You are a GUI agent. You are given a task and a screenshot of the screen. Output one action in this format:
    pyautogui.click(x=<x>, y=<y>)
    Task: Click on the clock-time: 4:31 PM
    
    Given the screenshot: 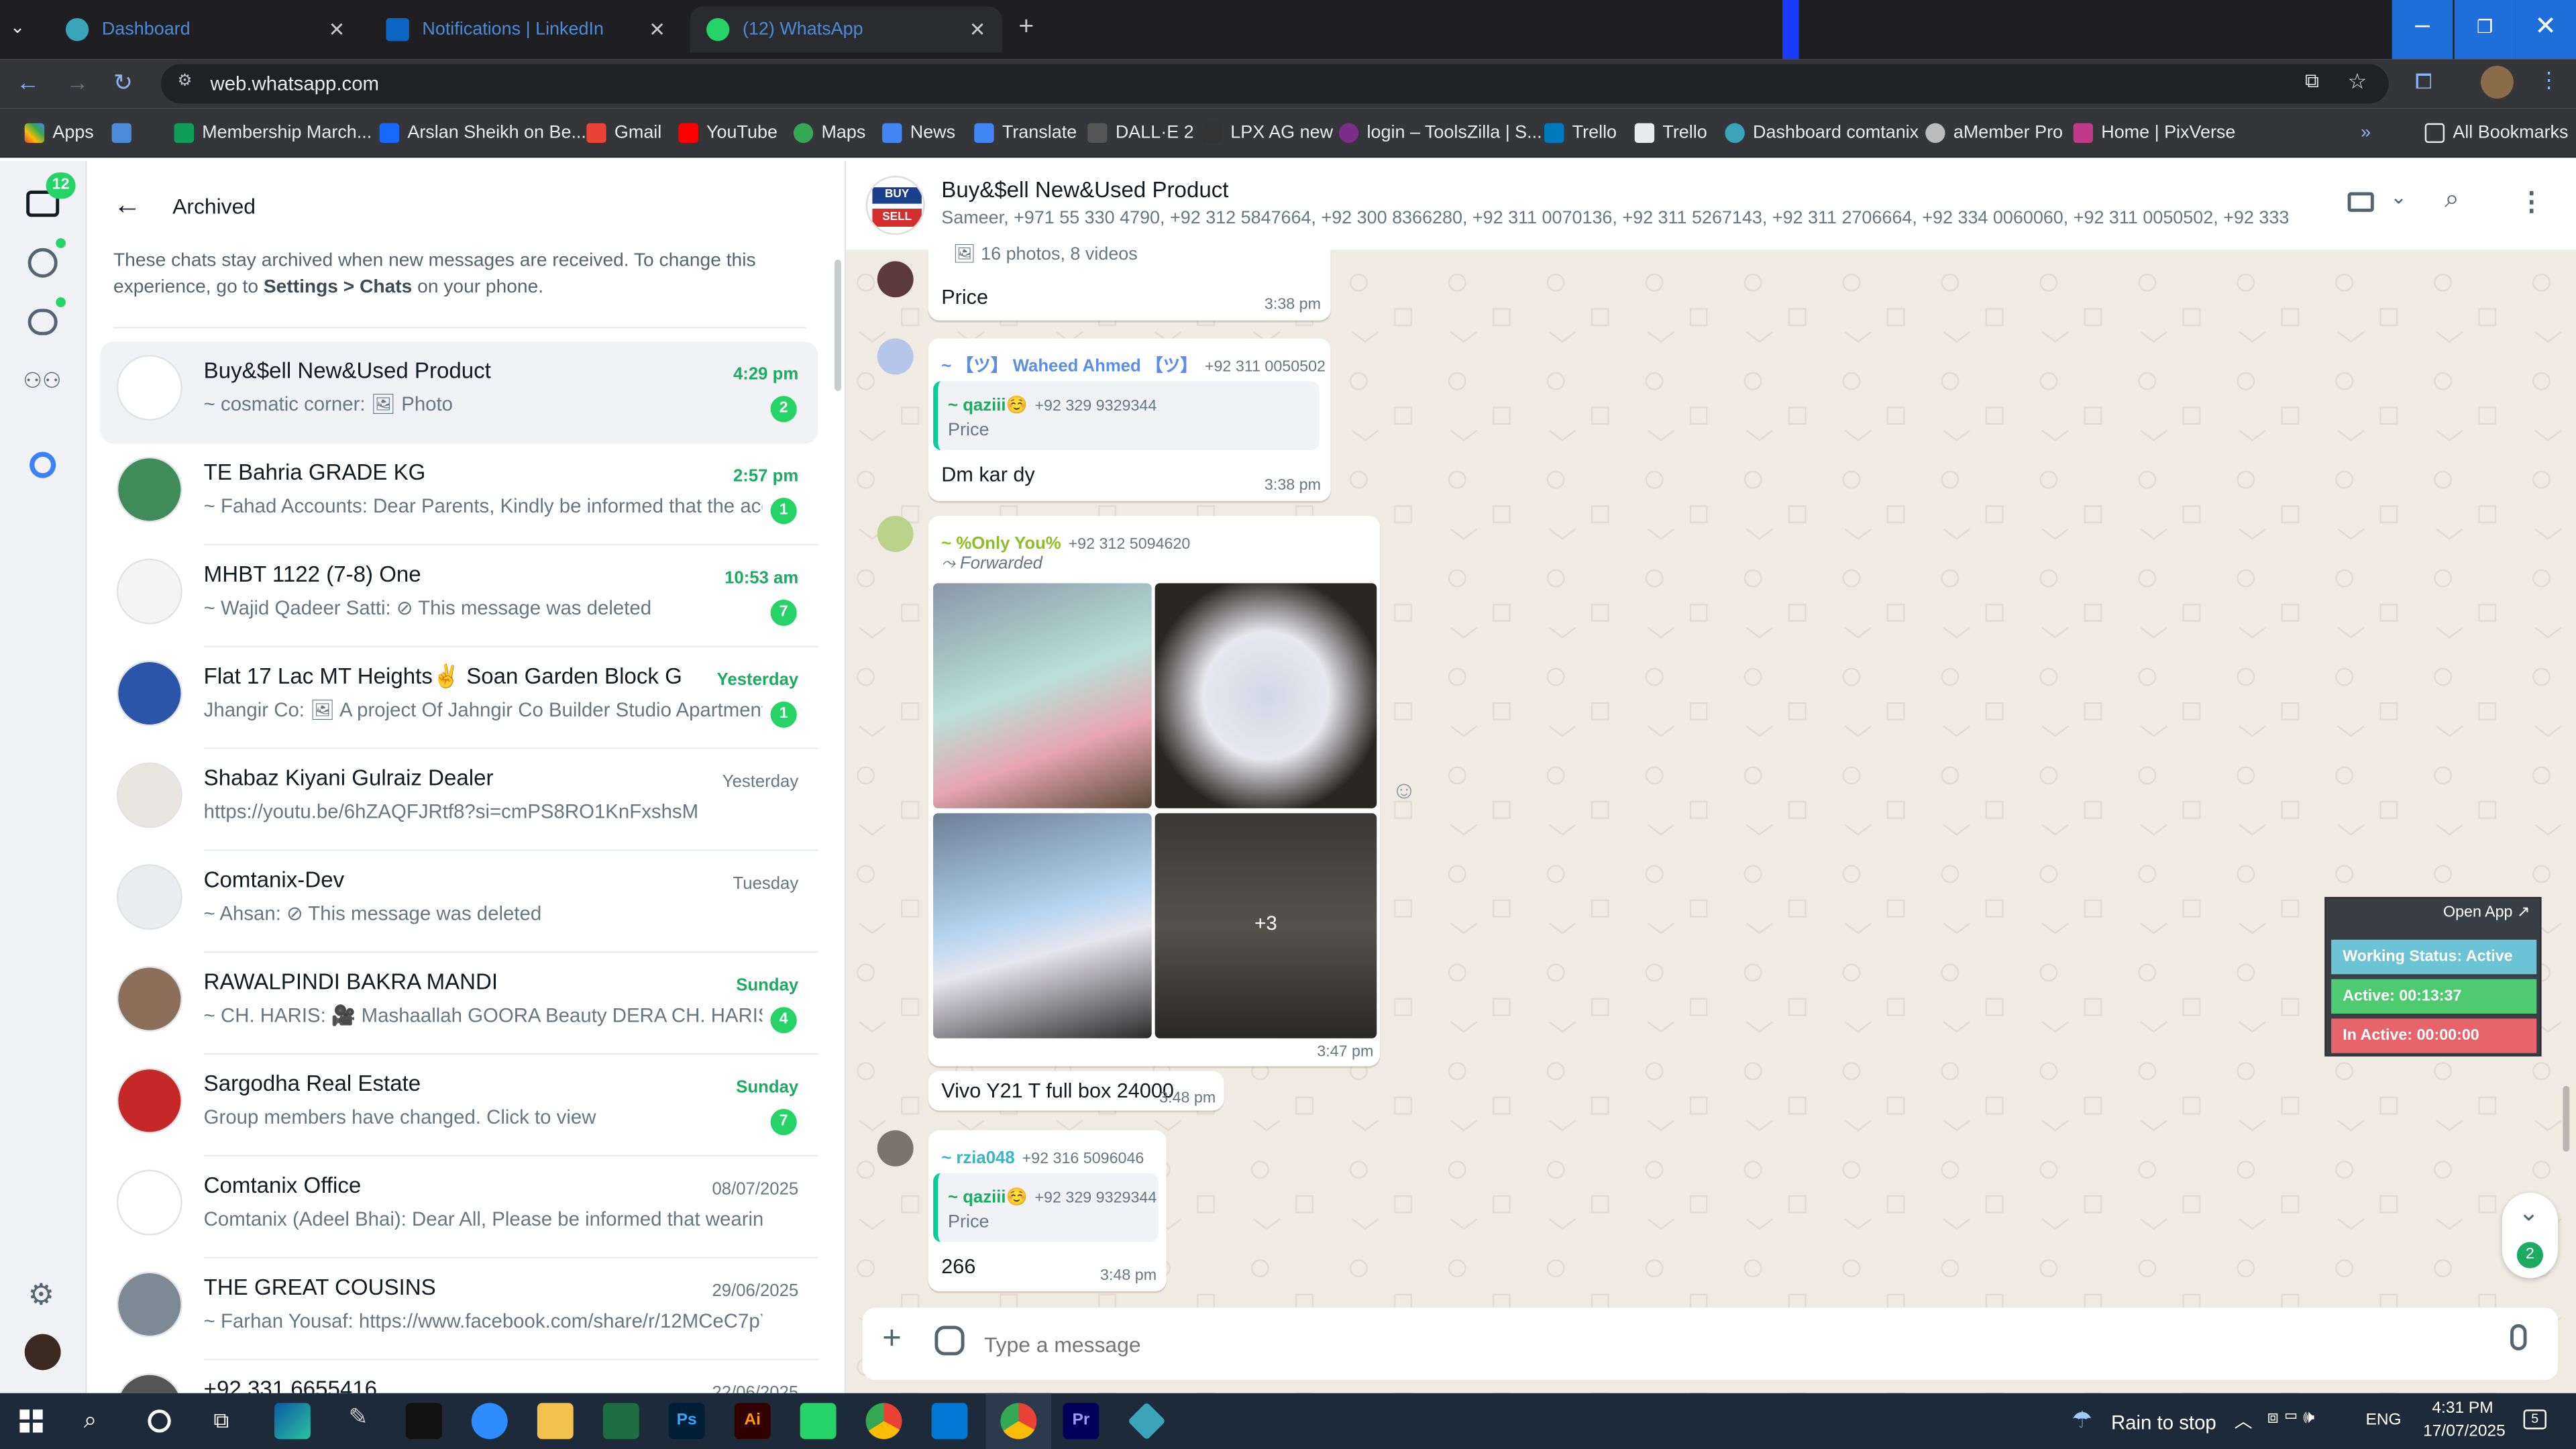 What is the action you would take?
    pyautogui.click(x=2462, y=1409)
    